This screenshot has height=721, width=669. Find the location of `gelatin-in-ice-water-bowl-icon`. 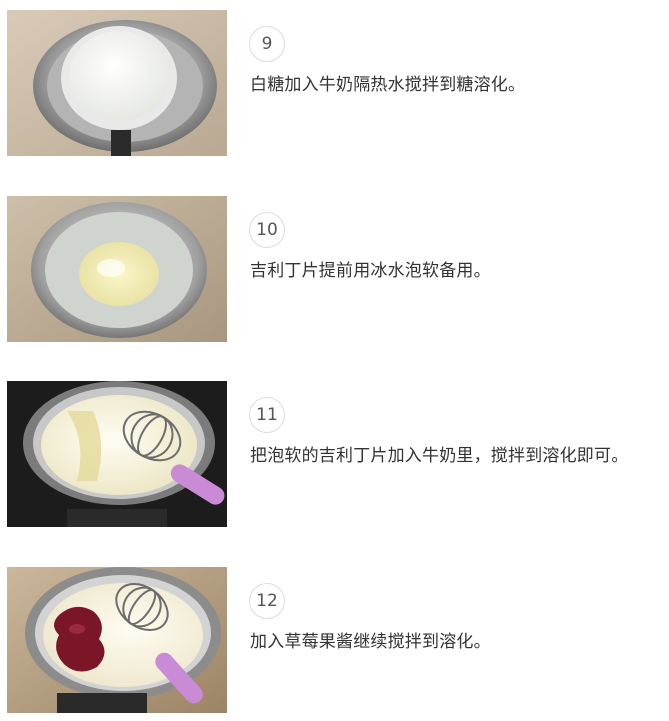

gelatin-in-ice-water-bowl-icon is located at coordinates (117, 269).